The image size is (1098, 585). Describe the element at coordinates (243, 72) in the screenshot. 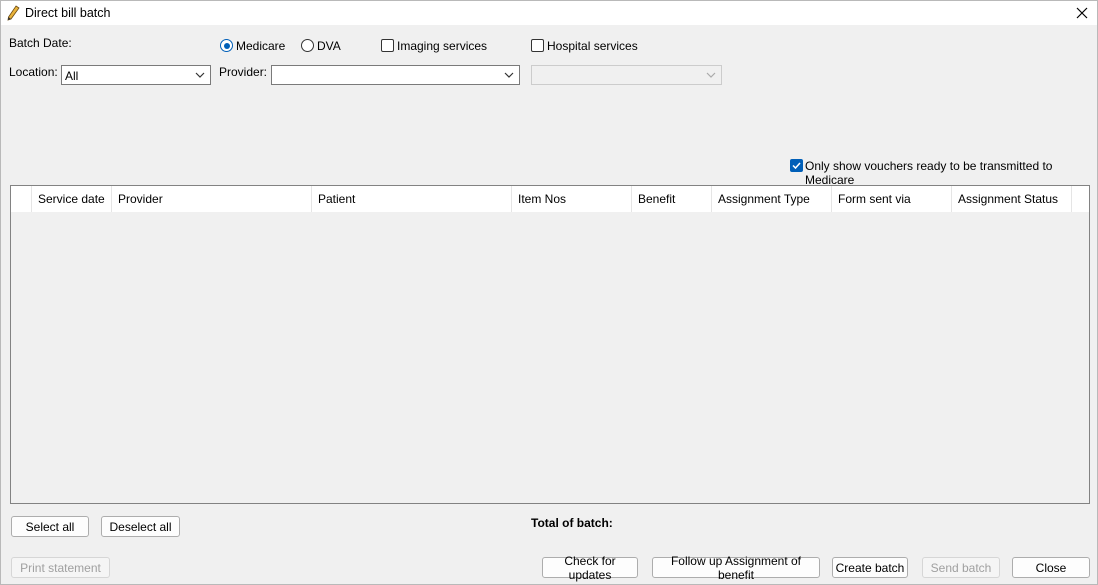

I see `provider-label: Provider:` at that location.